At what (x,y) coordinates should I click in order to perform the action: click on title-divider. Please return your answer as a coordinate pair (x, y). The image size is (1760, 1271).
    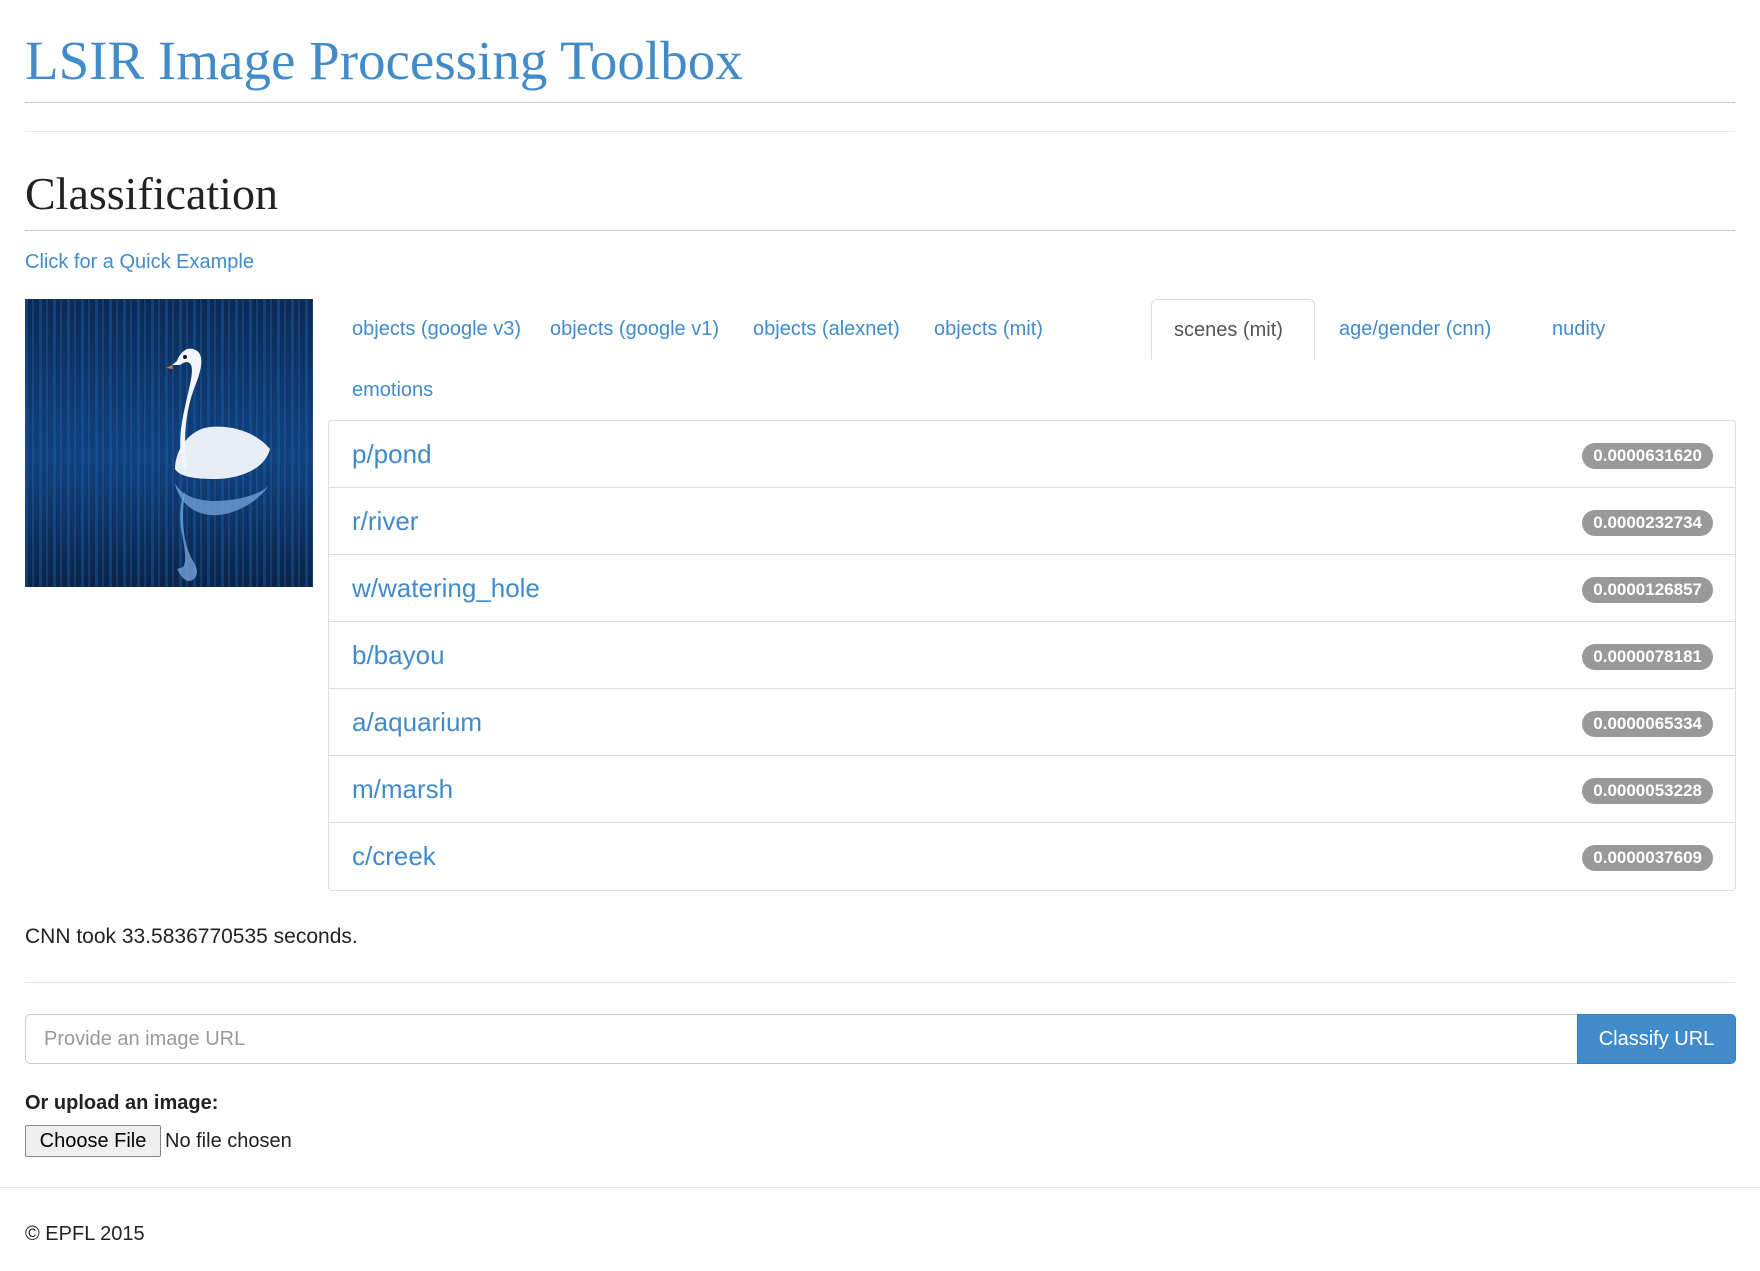
    Looking at the image, I should click on (880, 102).